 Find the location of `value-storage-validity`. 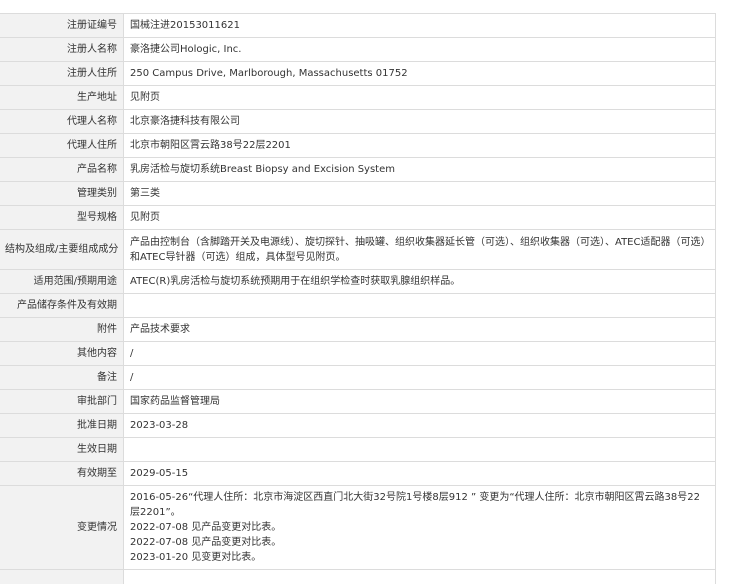

value-storage-validity is located at coordinates (419, 305).